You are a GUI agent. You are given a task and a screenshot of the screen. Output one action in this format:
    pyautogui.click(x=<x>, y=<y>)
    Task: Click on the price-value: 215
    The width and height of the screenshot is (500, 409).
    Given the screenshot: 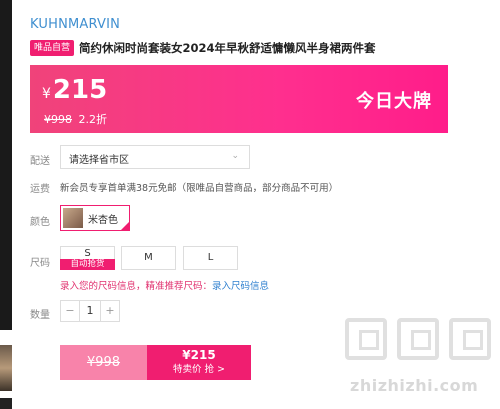 What is the action you would take?
    pyautogui.click(x=80, y=90)
    